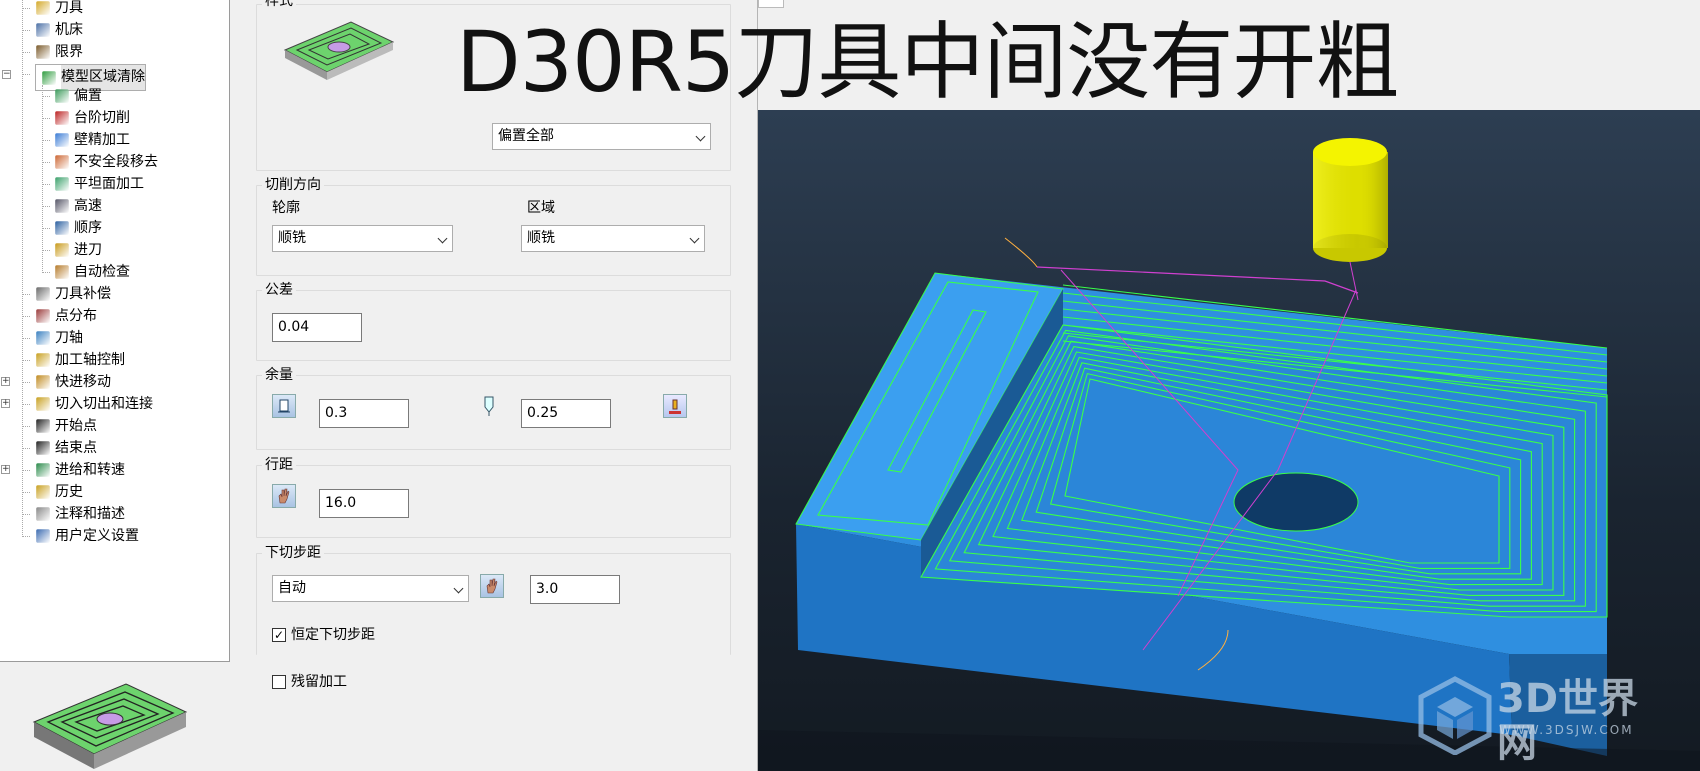 The image size is (1700, 771). I want to click on tree-item-3: 限界, so click(59, 52).